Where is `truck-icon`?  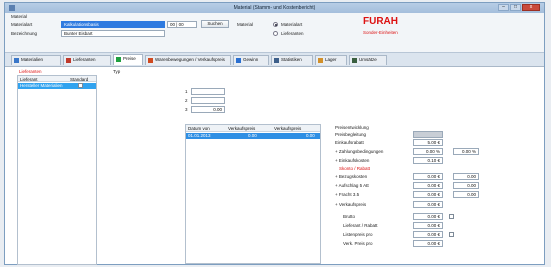 truck-icon is located at coordinates (68, 60).